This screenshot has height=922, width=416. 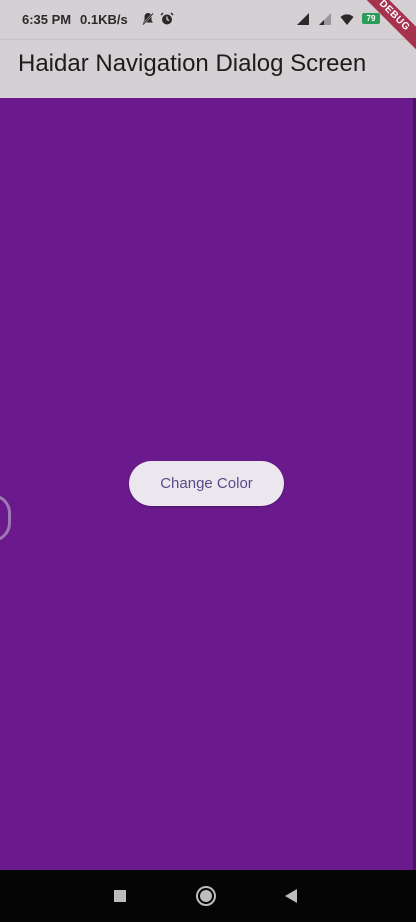 I want to click on change-color-button: Change Color, so click(x=206, y=483).